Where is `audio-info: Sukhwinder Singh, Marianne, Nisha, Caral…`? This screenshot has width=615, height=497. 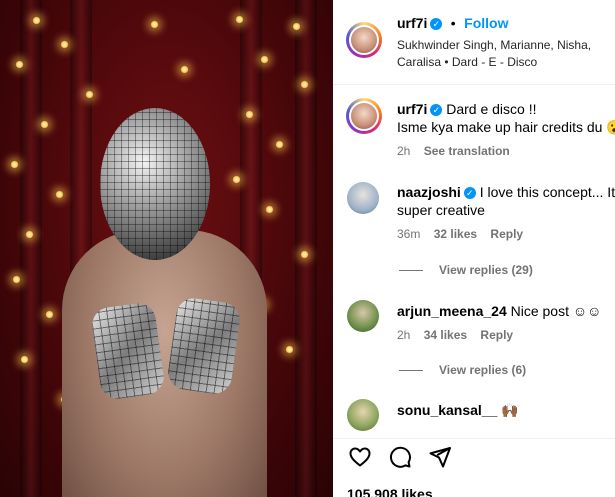 audio-info: Sukhwinder Singh, Marianne, Nisha, Caral… is located at coordinates (494, 54).